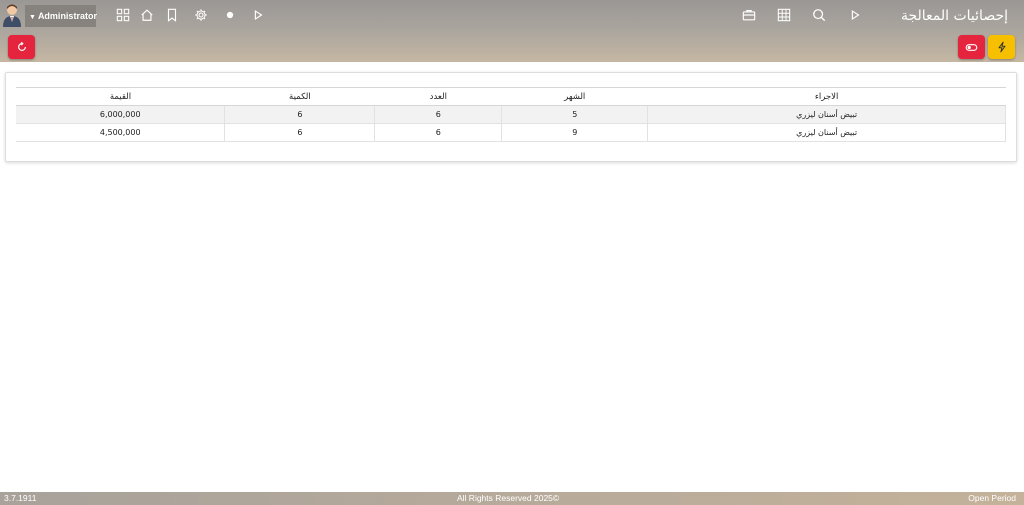 This screenshot has height=505, width=1024. What do you see at coordinates (784, 15) in the screenshot?
I see `grid-icon` at bounding box center [784, 15].